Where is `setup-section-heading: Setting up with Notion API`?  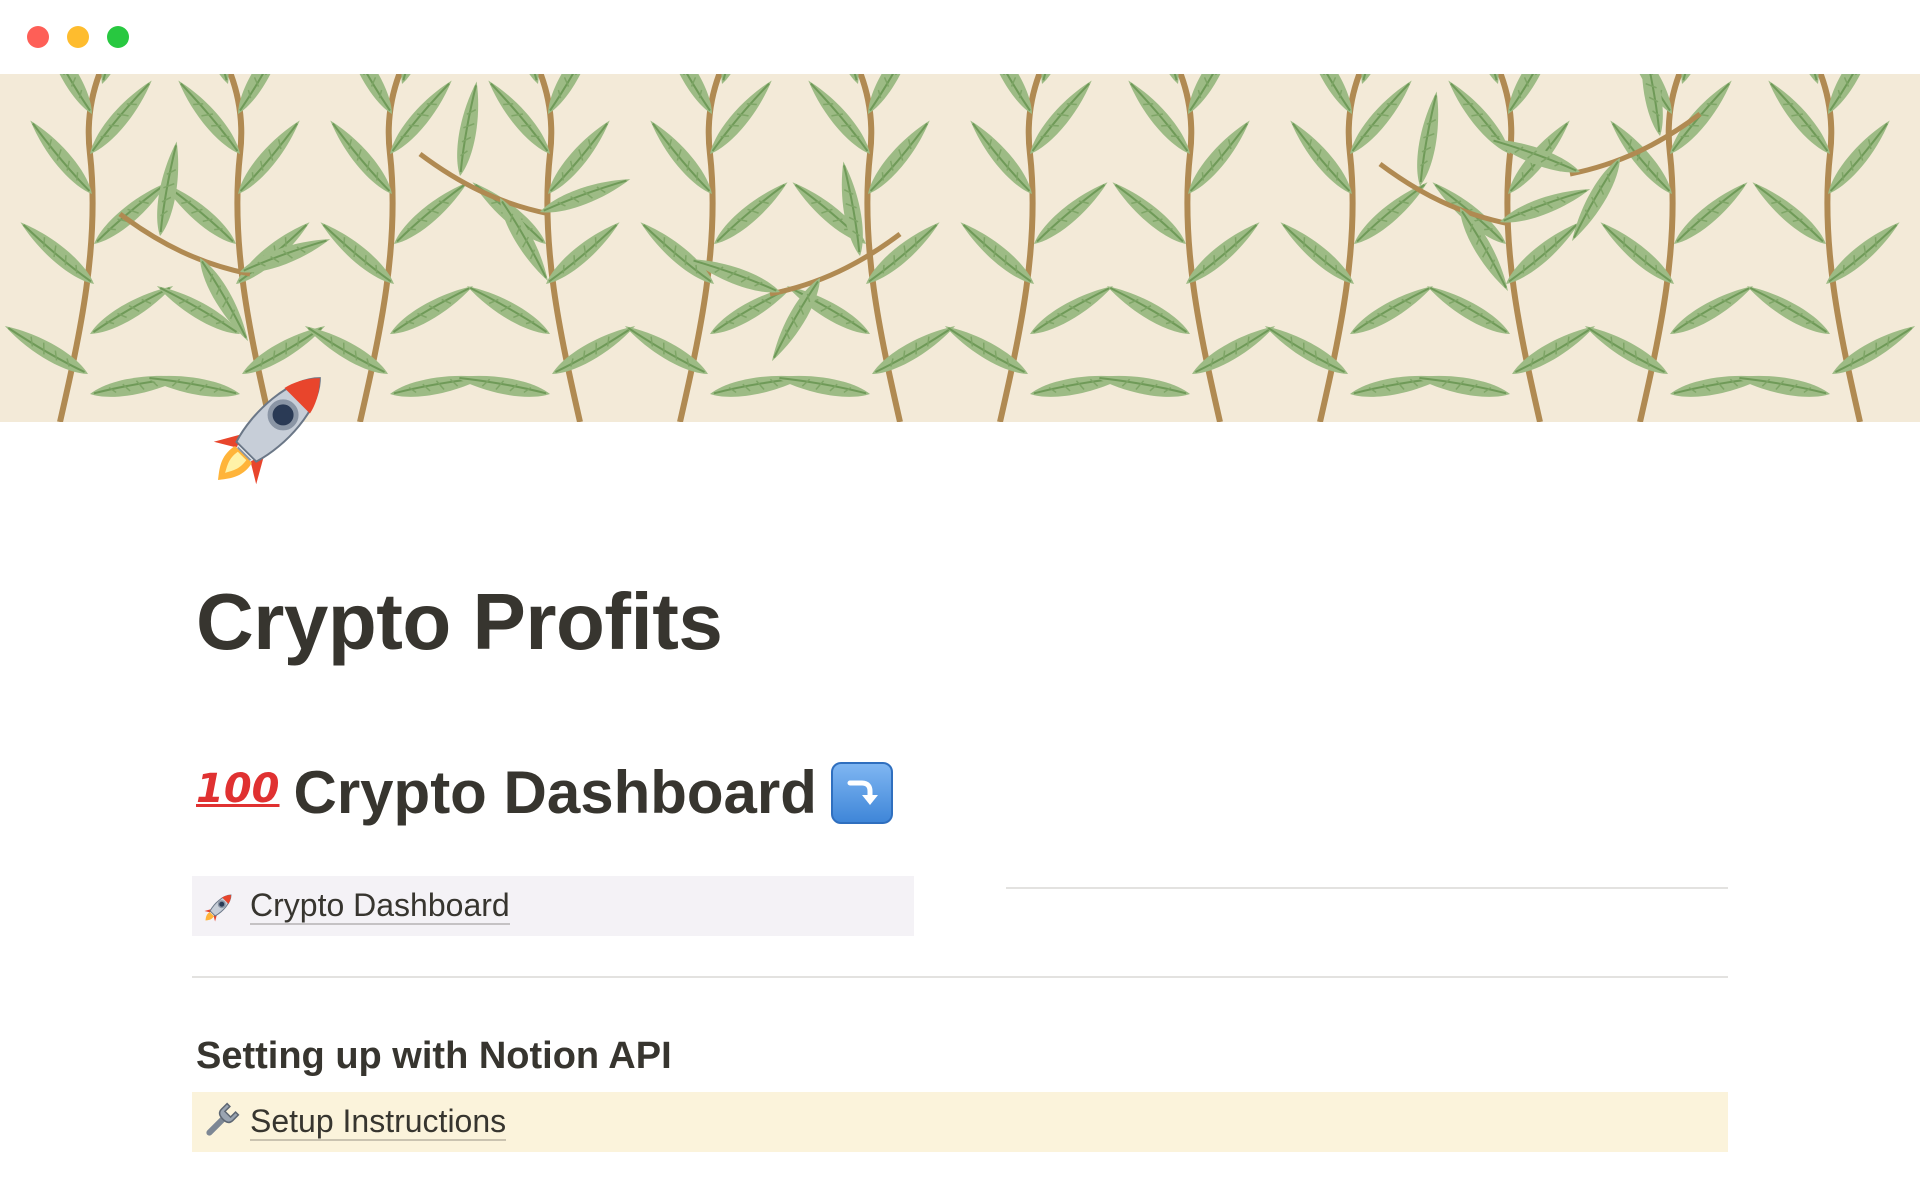 setup-section-heading: Setting up with Notion API is located at coordinates (434, 1056).